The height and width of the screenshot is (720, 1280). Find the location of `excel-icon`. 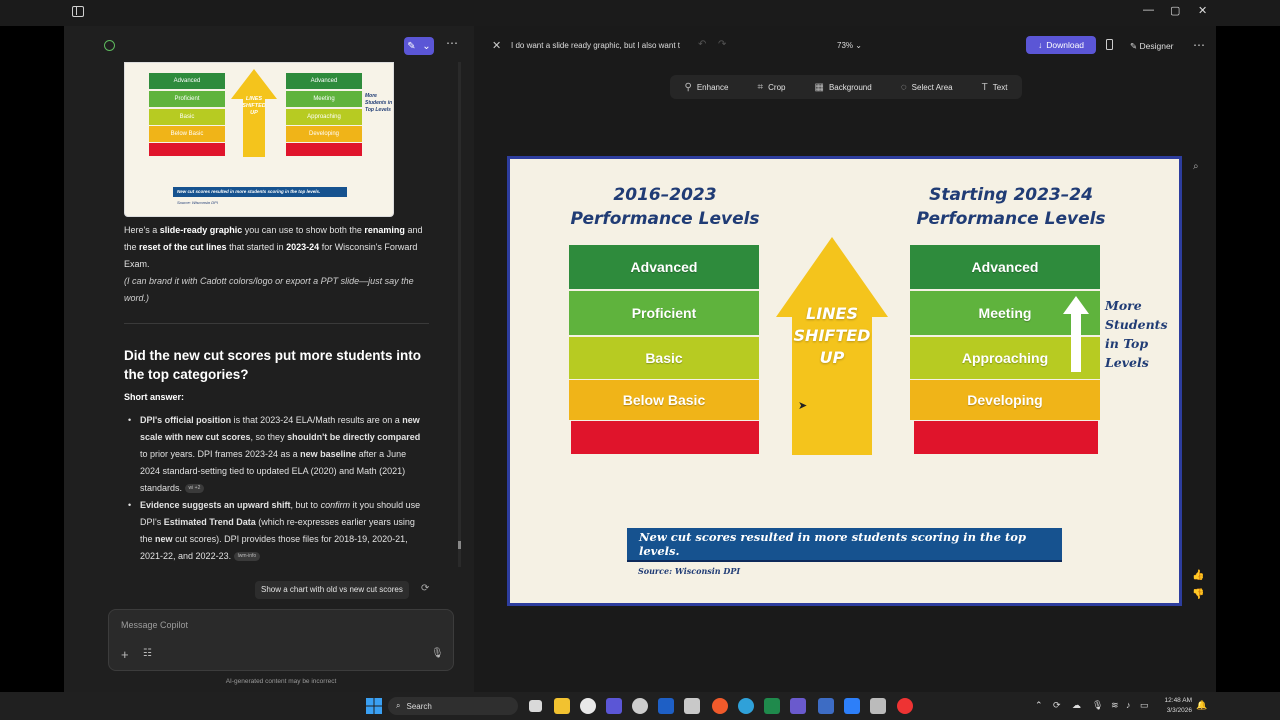

excel-icon is located at coordinates (772, 706).